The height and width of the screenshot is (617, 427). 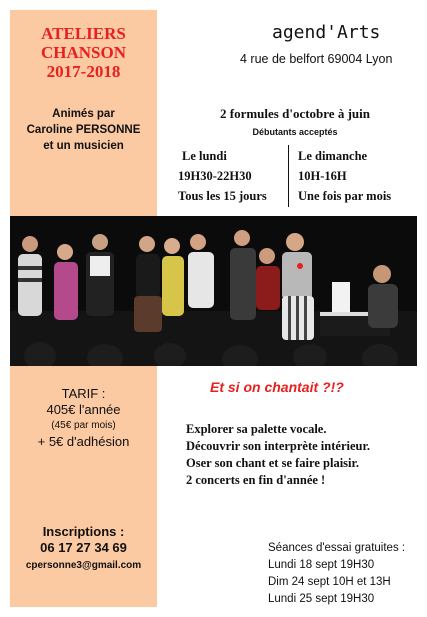 I want to click on sunday-time: 10H-16H, so click(x=322, y=176).